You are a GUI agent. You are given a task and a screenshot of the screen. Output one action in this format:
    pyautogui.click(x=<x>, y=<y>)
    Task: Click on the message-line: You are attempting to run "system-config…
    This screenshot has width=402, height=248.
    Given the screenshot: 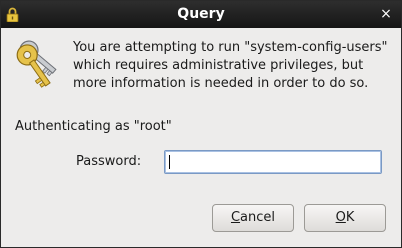 What is the action you would take?
    pyautogui.click(x=230, y=47)
    